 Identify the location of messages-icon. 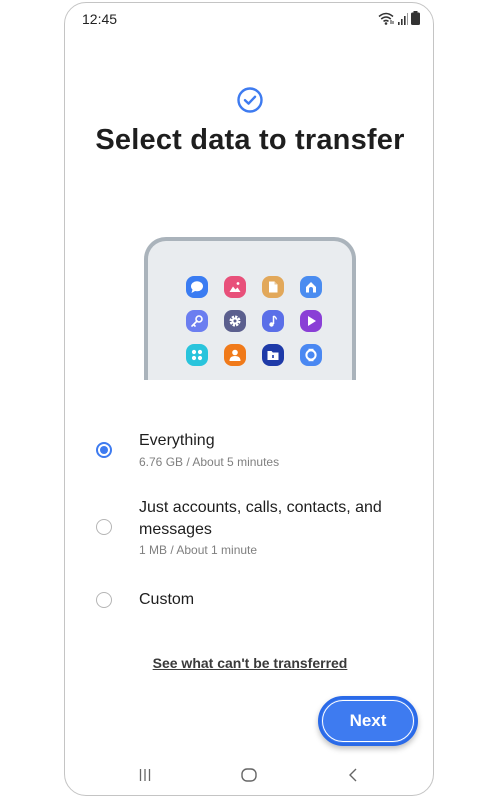
(197, 287).